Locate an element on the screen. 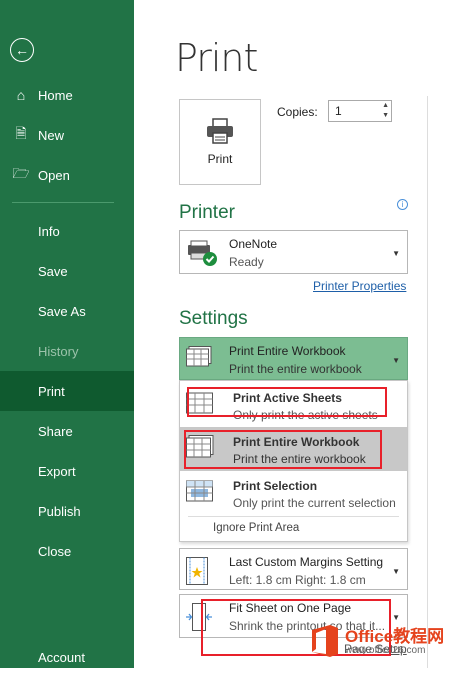  nav-account: Account is located at coordinates (67, 657).